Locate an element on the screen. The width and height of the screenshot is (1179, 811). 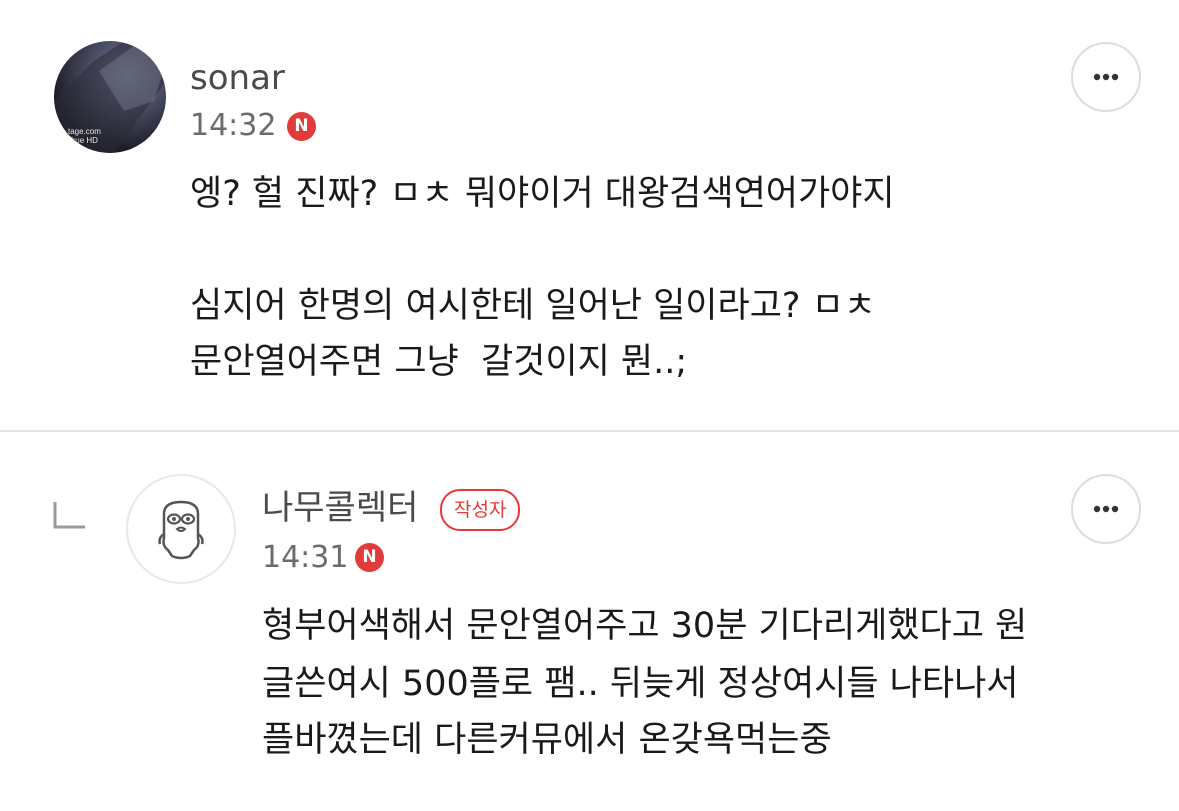
author-badge: 작성자 is located at coordinates (480, 510).